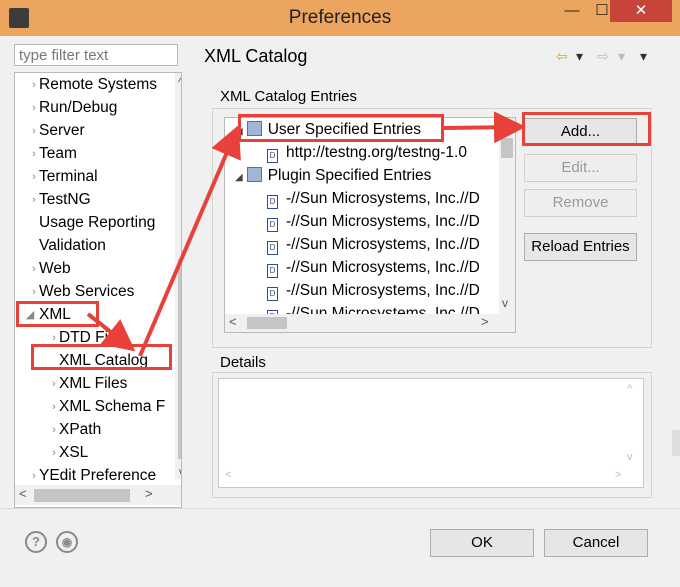  I want to click on arrow-xml-to-catalog, so click(111, 332).